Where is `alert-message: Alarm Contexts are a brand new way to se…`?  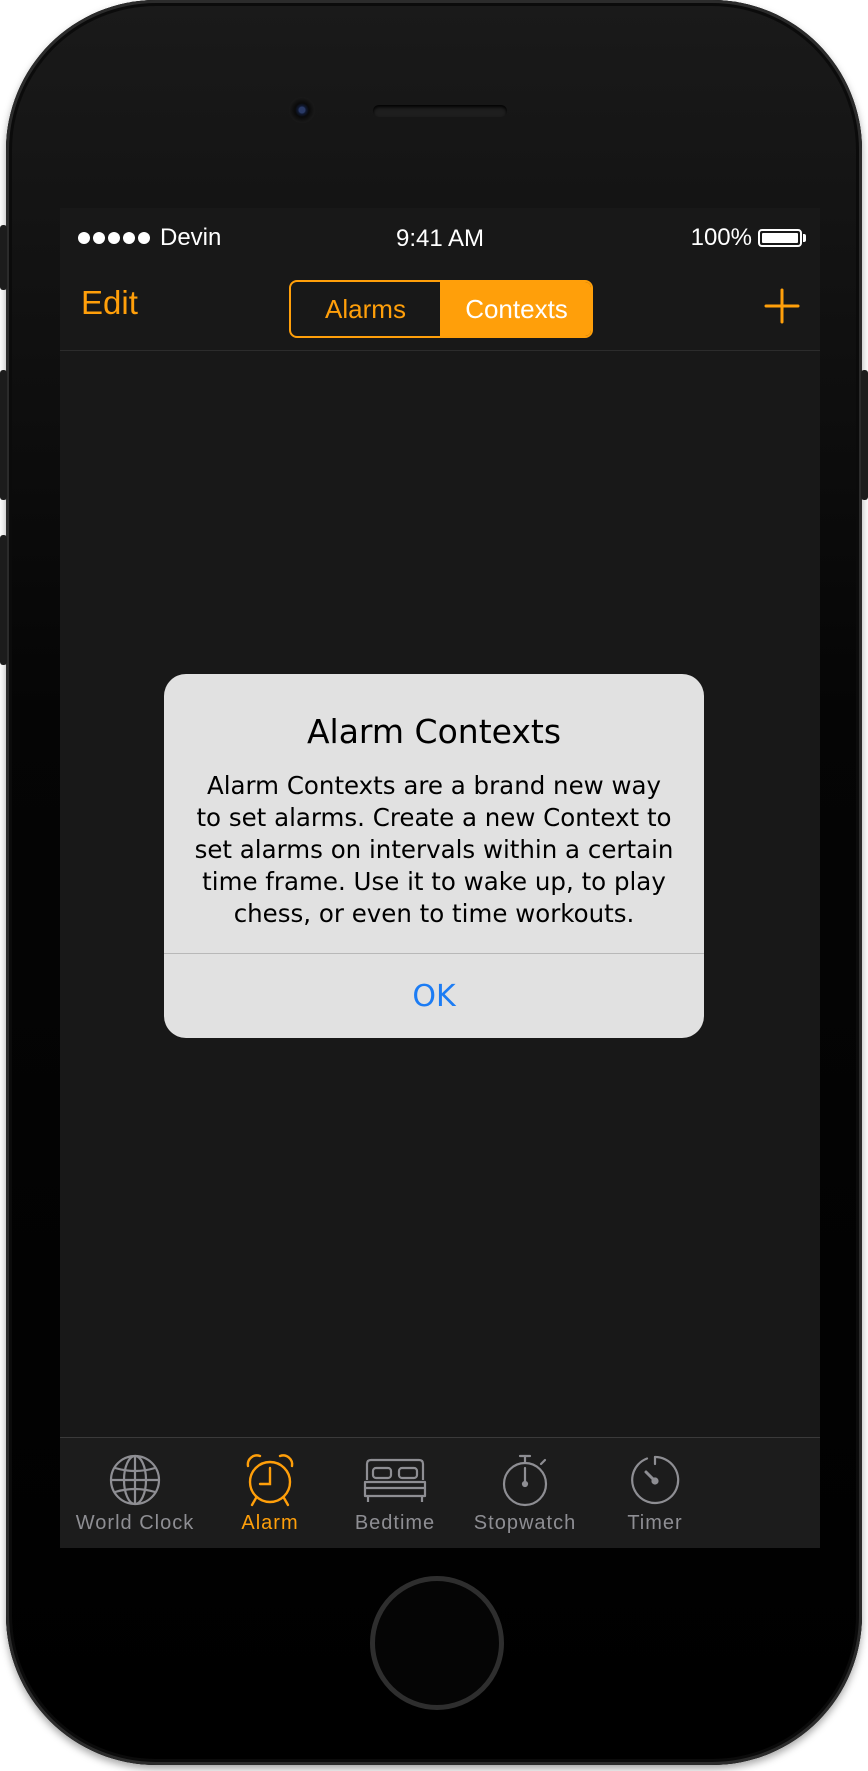
alert-message: Alarm Contexts are a brand new way to se… is located at coordinates (434, 849).